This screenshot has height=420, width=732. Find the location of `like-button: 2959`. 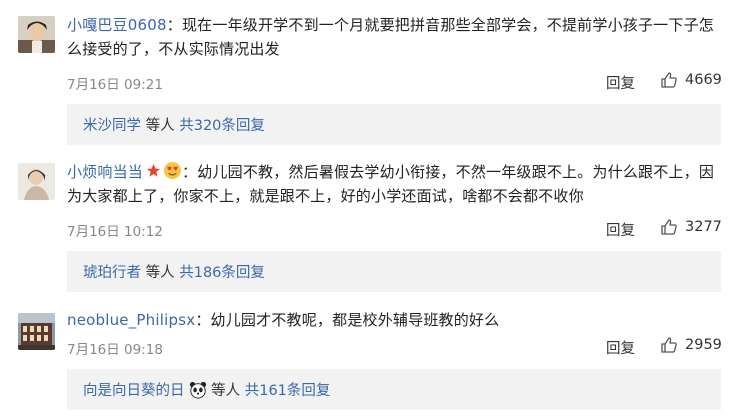

like-button: 2959 is located at coordinates (691, 345).